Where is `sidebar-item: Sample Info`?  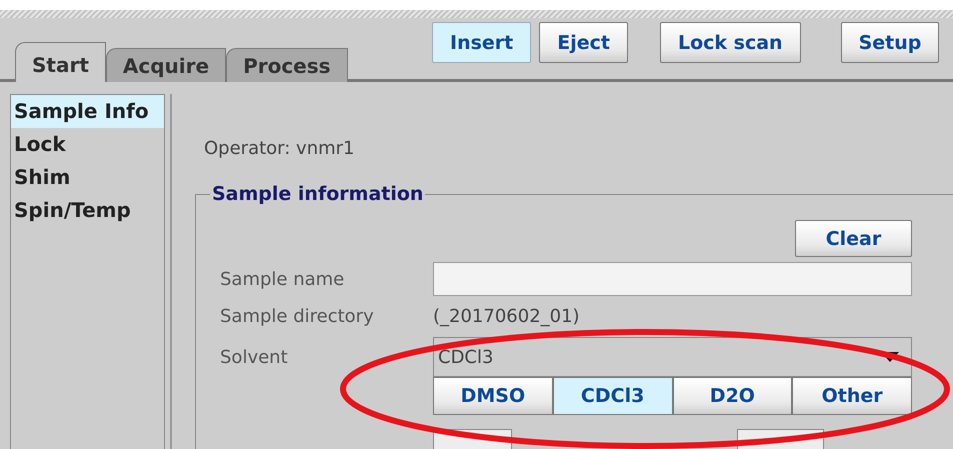
sidebar-item: Sample Info is located at coordinates (87, 111).